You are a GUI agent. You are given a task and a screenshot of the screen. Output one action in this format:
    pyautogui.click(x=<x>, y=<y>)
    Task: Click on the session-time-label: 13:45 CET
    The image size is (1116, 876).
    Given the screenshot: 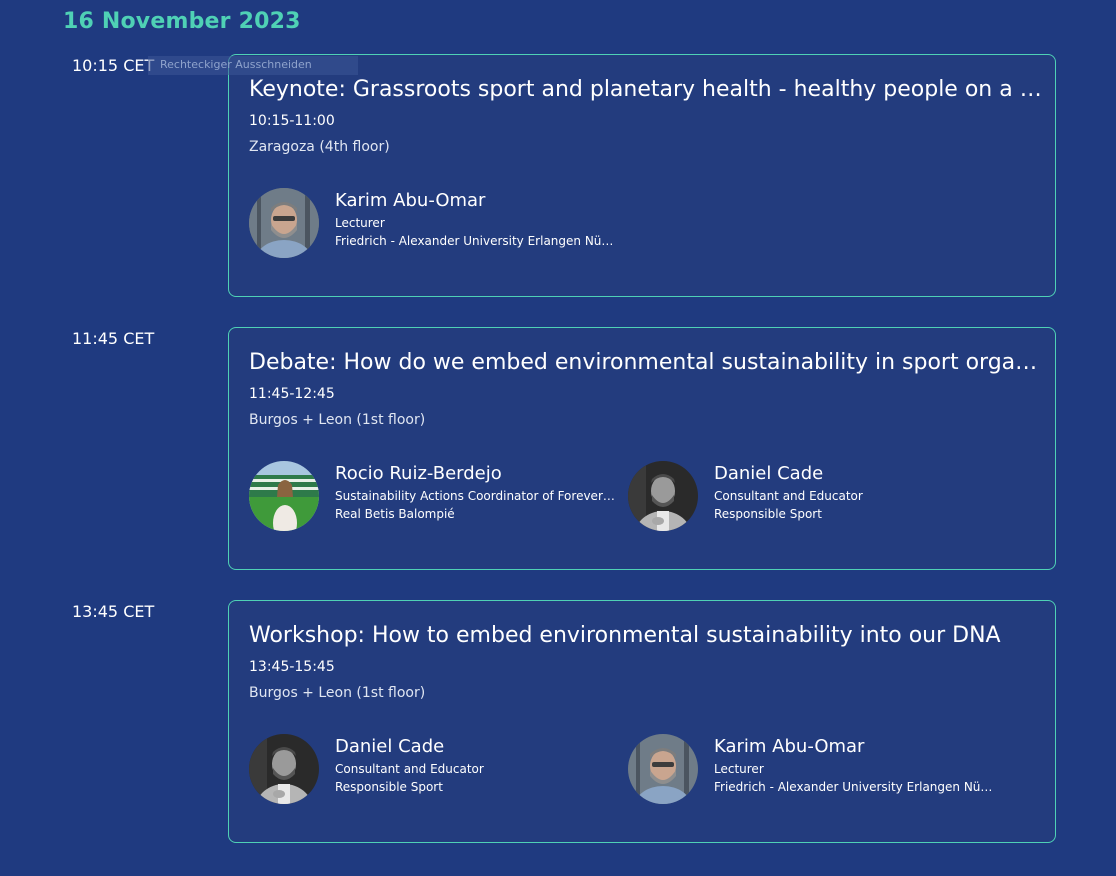 What is the action you would take?
    pyautogui.click(x=113, y=611)
    